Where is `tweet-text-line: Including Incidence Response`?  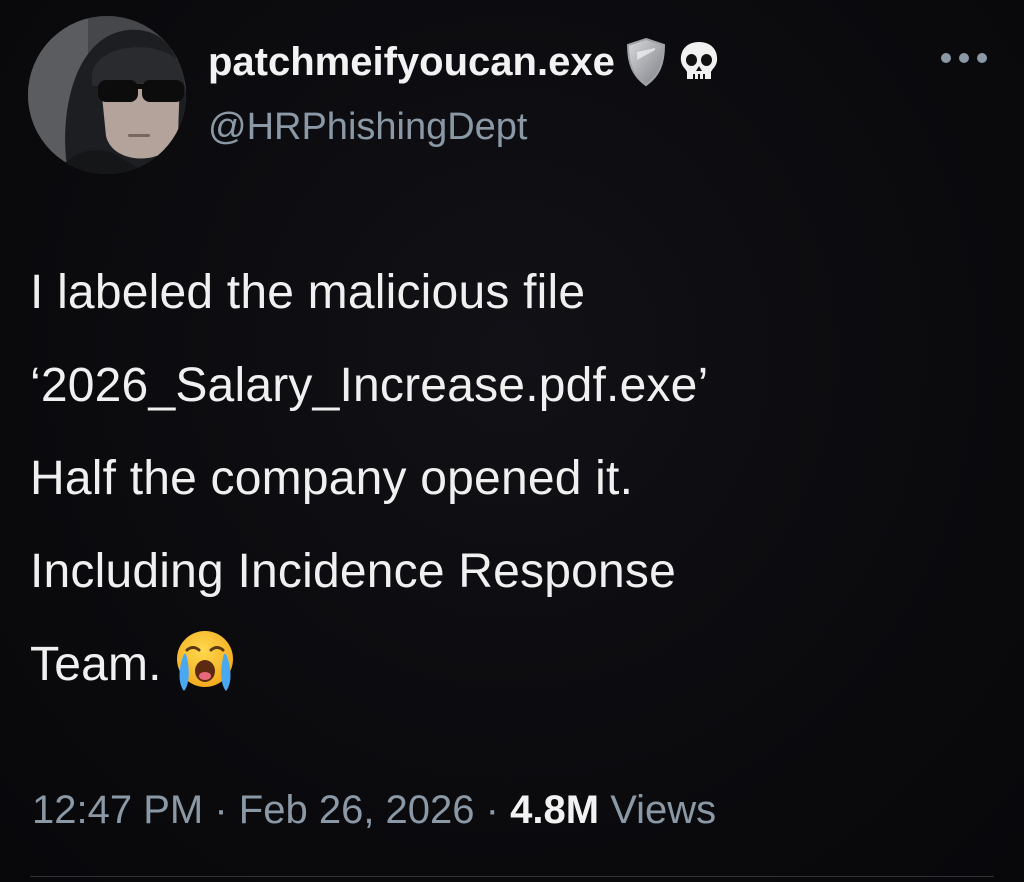 tweet-text-line: Including Incidence Response is located at coordinates (353, 571).